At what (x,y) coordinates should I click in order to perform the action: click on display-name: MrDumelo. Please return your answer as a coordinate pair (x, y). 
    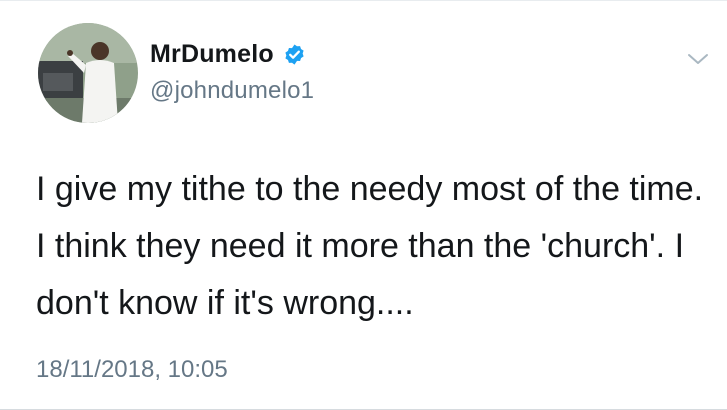
    Looking at the image, I should click on (212, 54).